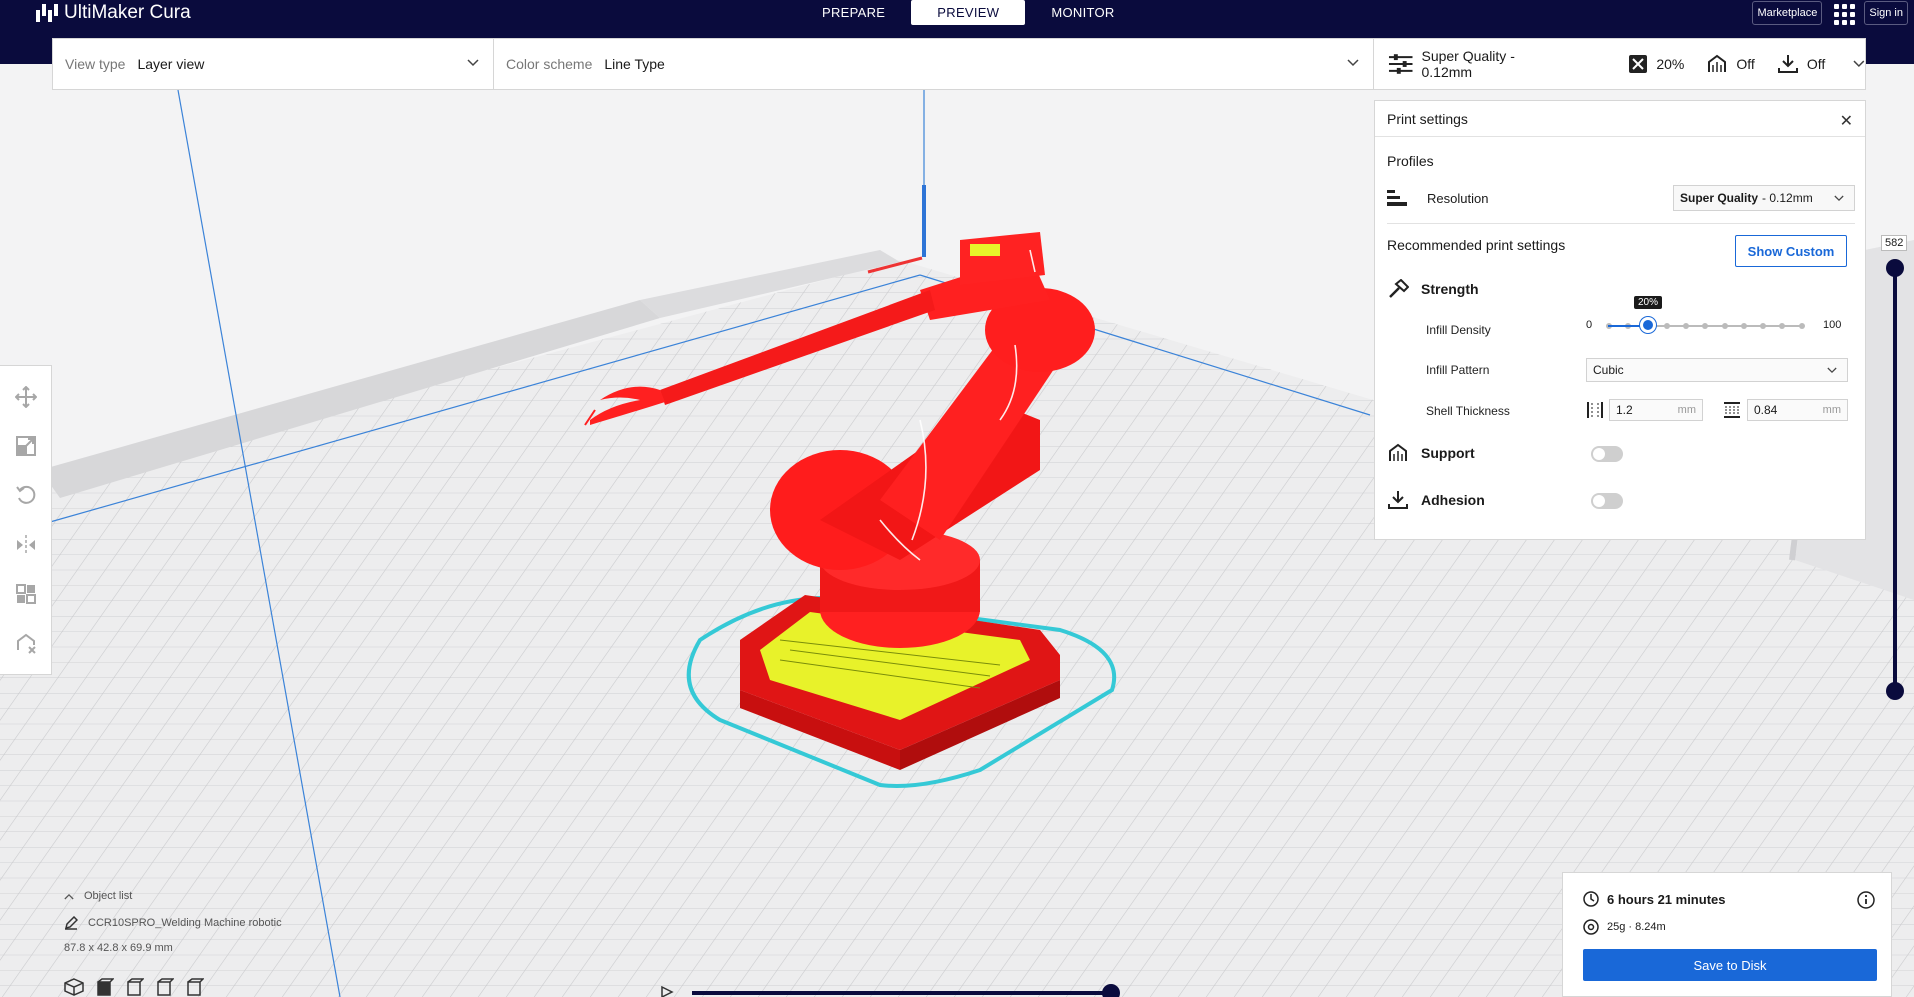 Image resolution: width=1914 pixels, height=997 pixels. I want to click on infill-pattern-value: Cubic, so click(1608, 370).